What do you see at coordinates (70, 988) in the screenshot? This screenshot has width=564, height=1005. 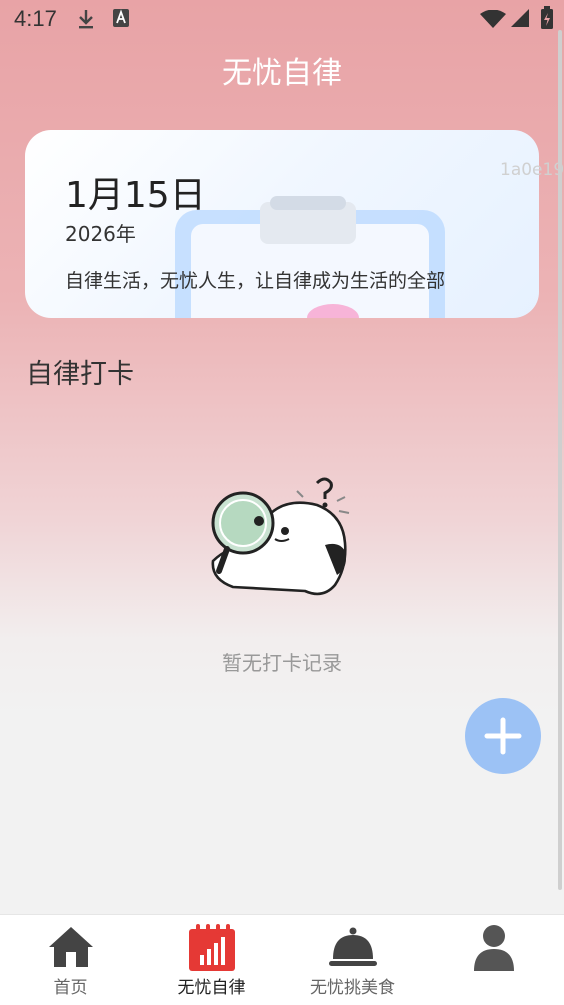 I see `nav-label-home: 首页` at bounding box center [70, 988].